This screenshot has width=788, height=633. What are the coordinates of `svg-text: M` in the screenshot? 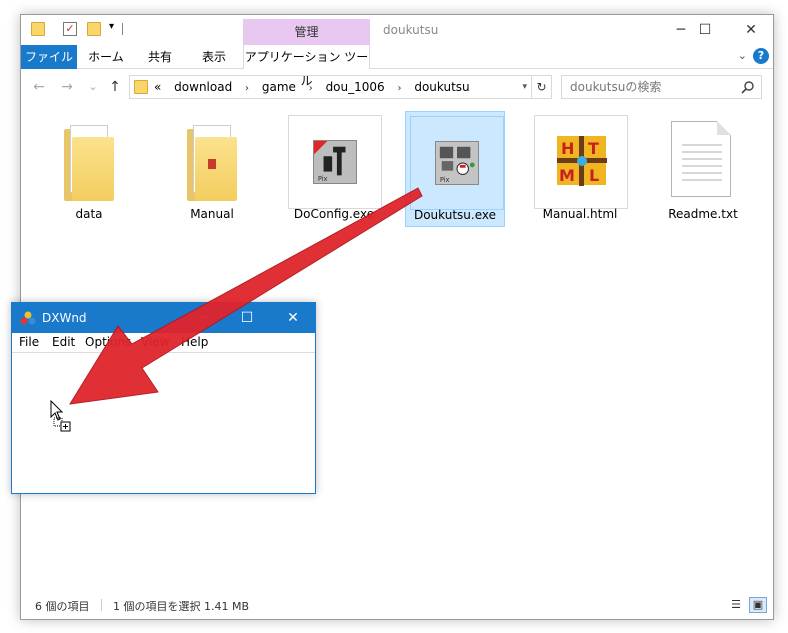 It's located at (567, 175).